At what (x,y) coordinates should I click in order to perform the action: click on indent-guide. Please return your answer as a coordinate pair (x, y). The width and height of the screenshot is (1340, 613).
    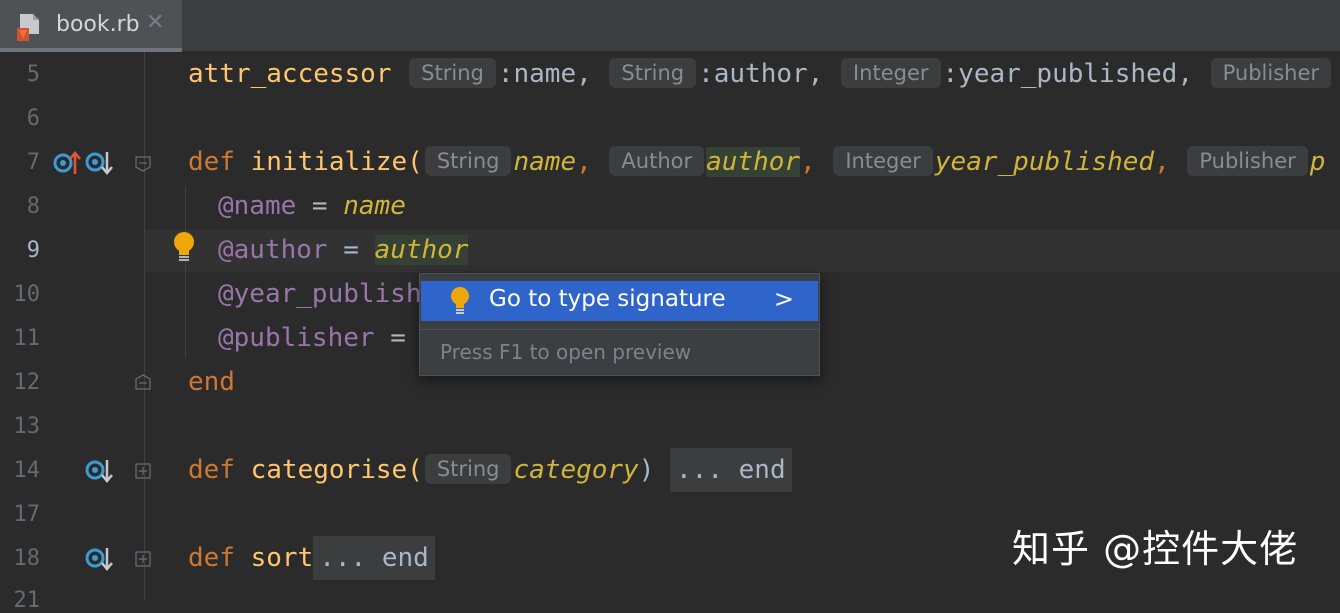
    Looking at the image, I should click on (185, 272).